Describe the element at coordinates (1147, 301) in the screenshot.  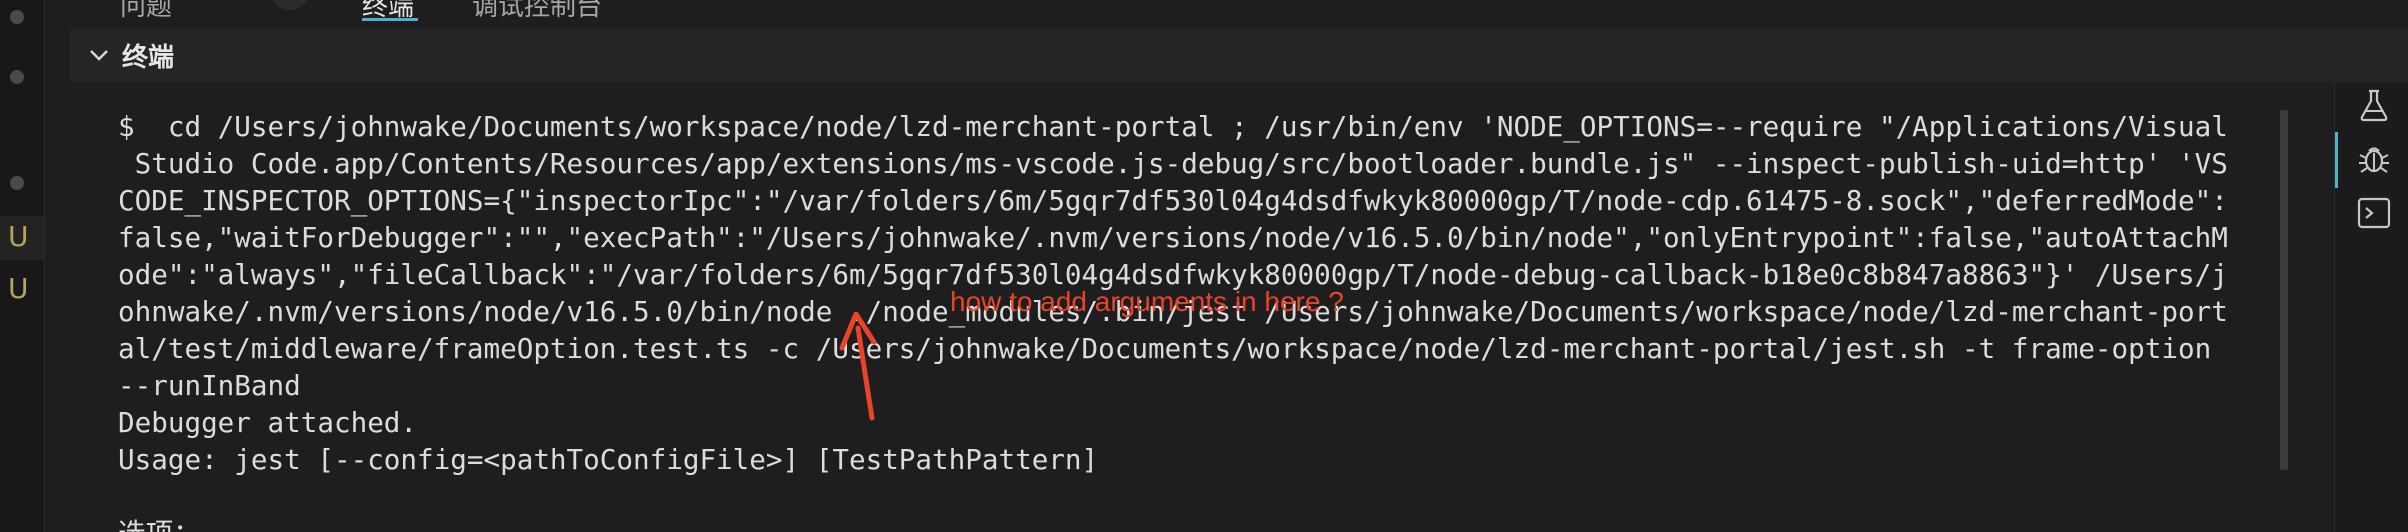
I see `annotation-text: how to add arguments in here ?` at that location.